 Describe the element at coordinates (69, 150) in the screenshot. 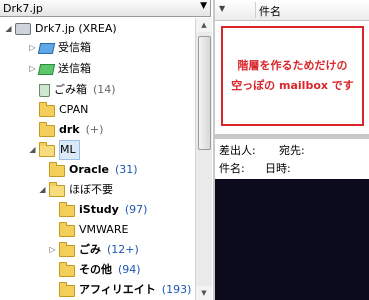

I see `tree-item-label: ML` at that location.